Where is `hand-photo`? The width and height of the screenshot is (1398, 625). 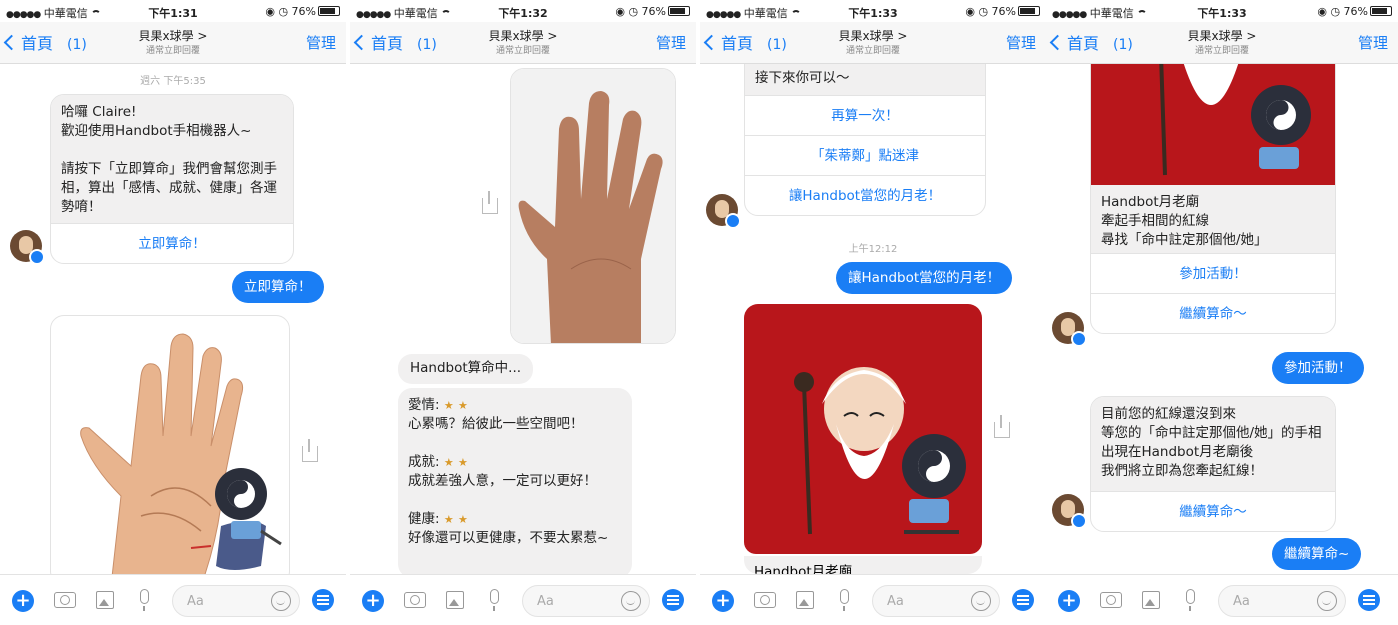 hand-photo is located at coordinates (593, 206).